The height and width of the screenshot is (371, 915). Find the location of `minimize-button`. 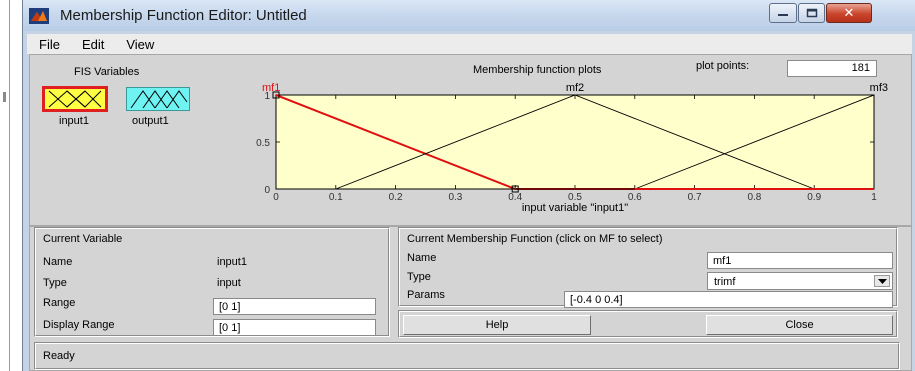

minimize-button is located at coordinates (783, 13).